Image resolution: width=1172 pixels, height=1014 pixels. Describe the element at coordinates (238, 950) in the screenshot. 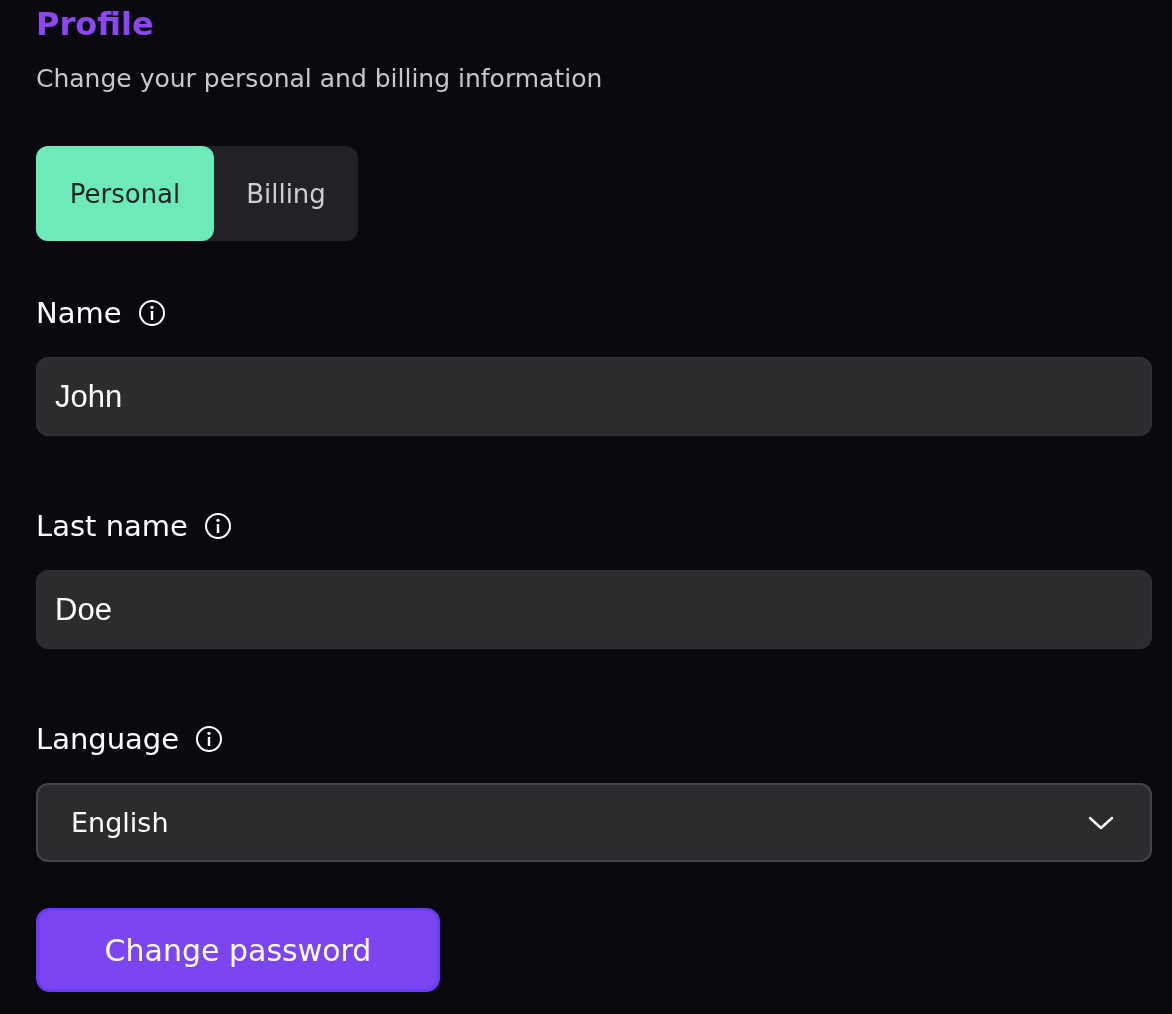

I see `change-password-button: Change password` at that location.